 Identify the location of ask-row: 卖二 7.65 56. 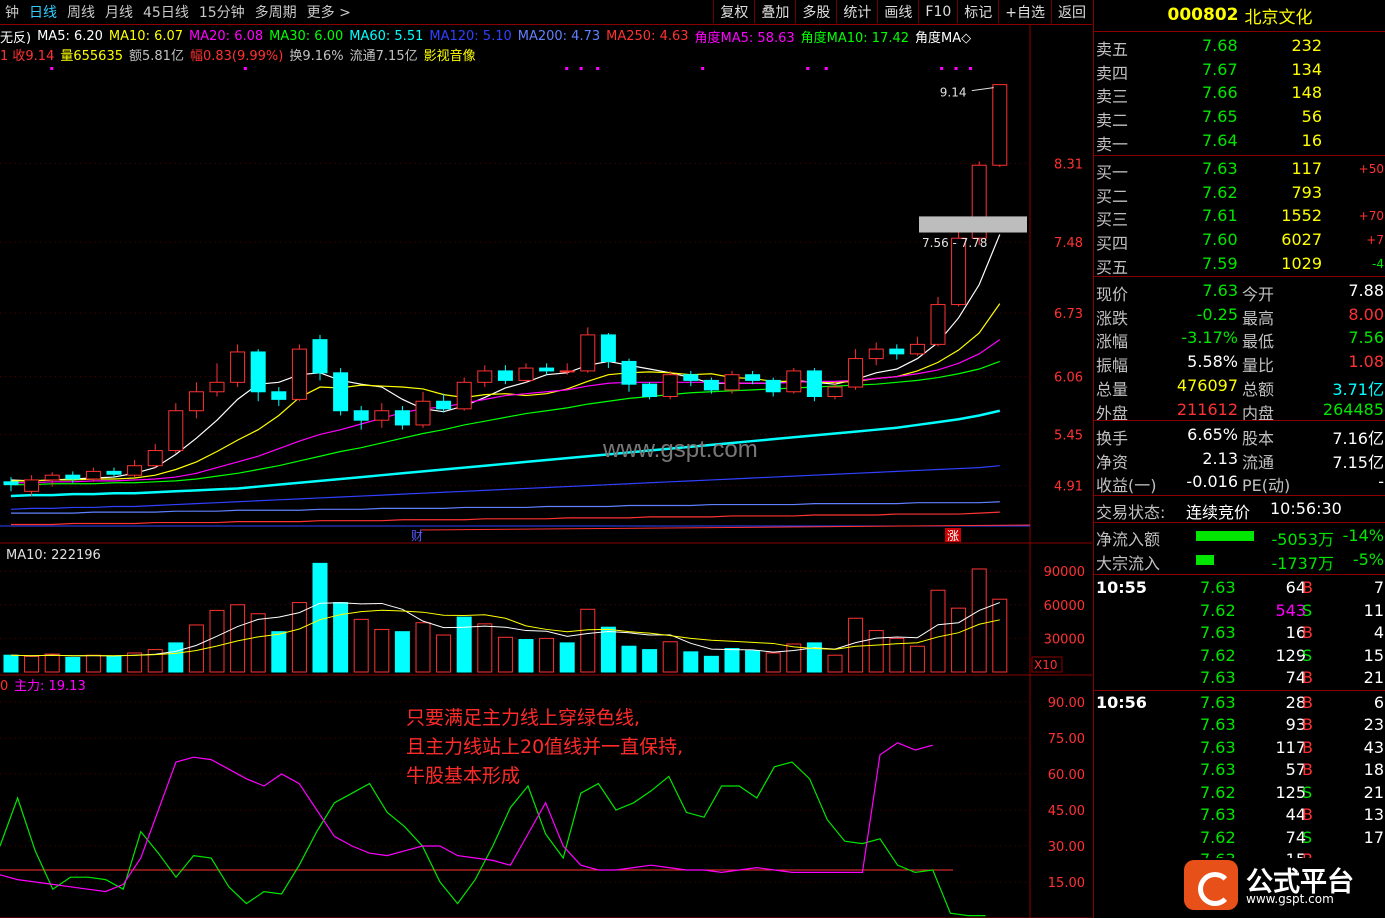
(1239, 117).